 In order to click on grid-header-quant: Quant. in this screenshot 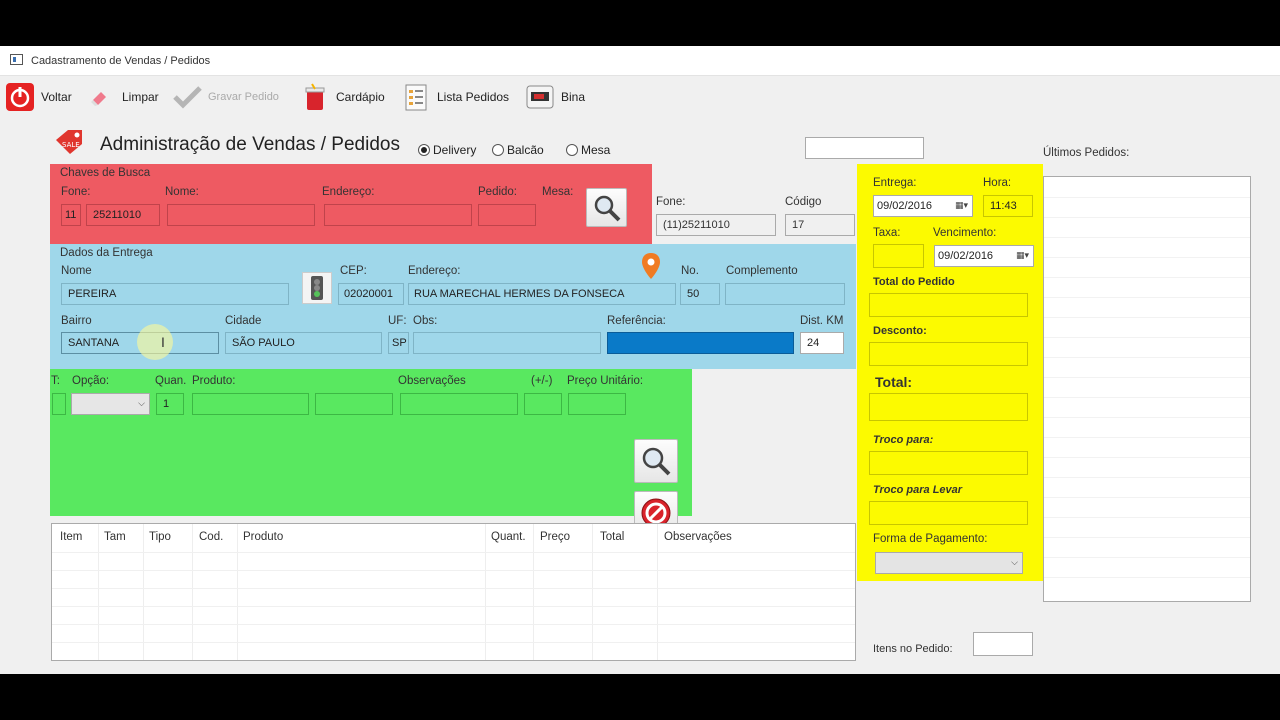, I will do `click(508, 537)`.